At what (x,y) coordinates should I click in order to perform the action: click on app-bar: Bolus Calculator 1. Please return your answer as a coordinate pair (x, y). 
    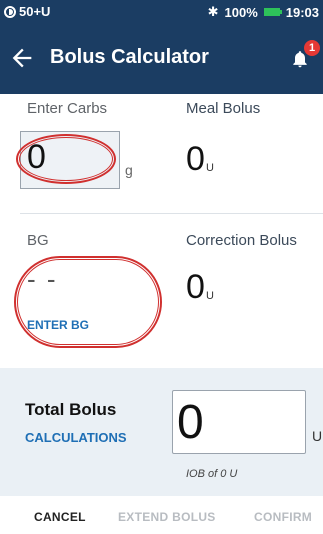
    Looking at the image, I should click on (161, 59).